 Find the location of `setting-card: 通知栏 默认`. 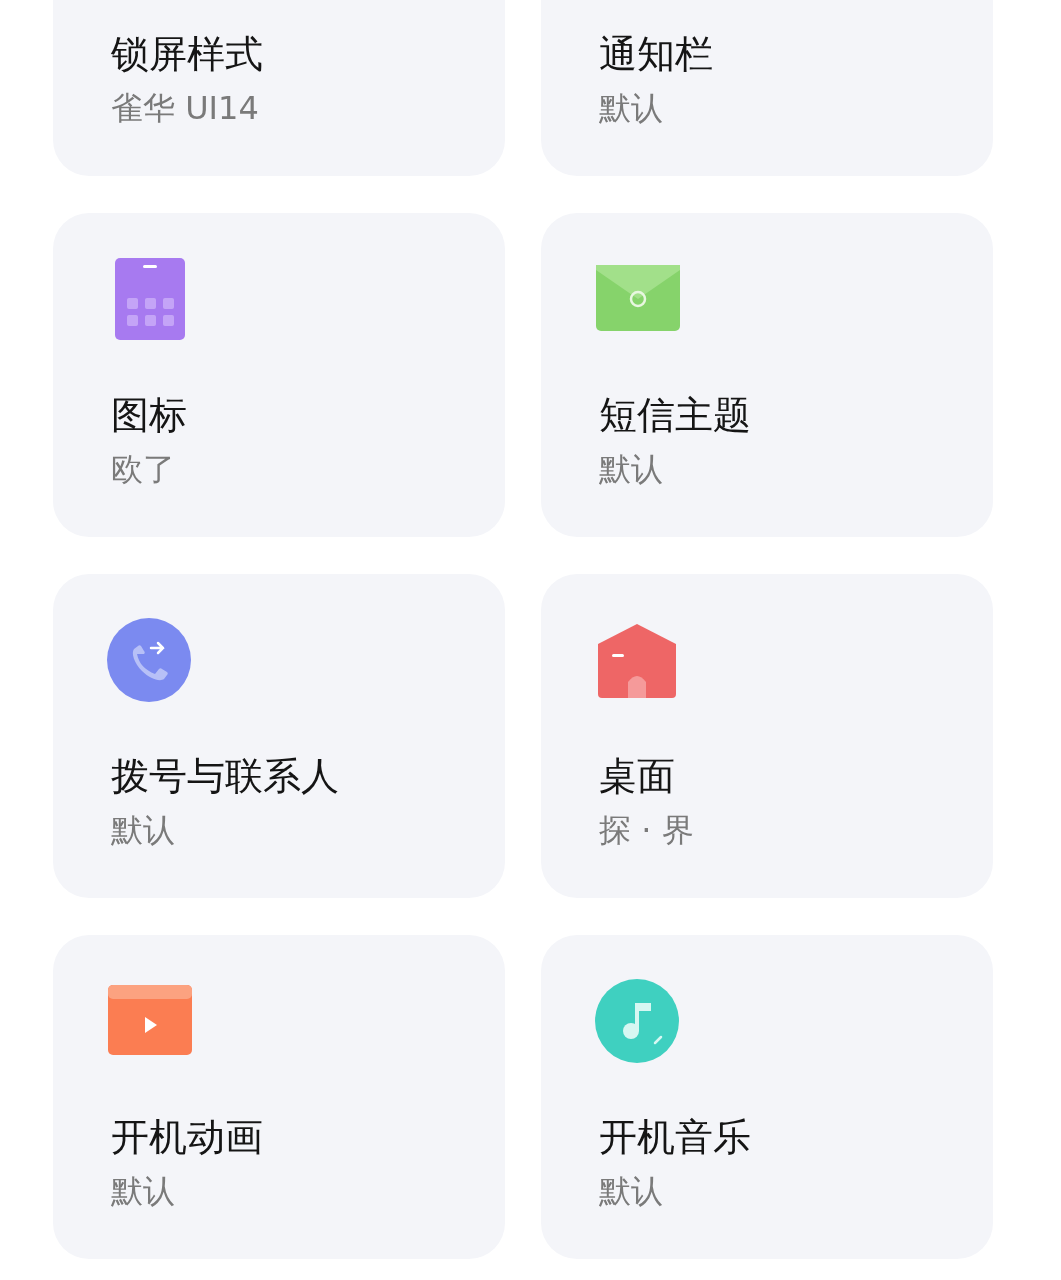

setting-card: 通知栏 默认 is located at coordinates (767, 88).